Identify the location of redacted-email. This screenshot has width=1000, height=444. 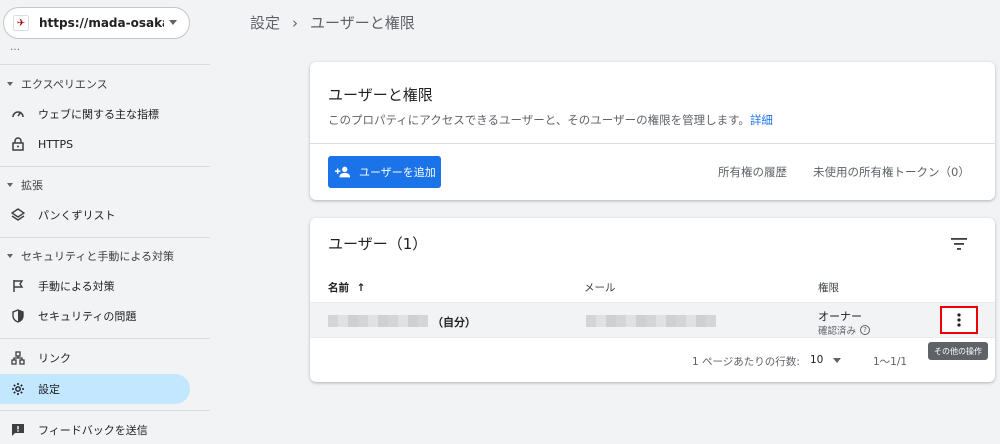
(651, 321).